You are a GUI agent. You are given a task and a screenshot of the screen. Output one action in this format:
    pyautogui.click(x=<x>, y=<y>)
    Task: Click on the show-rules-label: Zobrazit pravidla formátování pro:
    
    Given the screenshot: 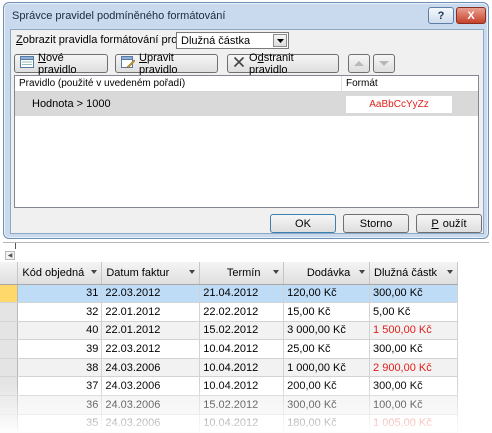 What is the action you would take?
    pyautogui.click(x=98, y=40)
    